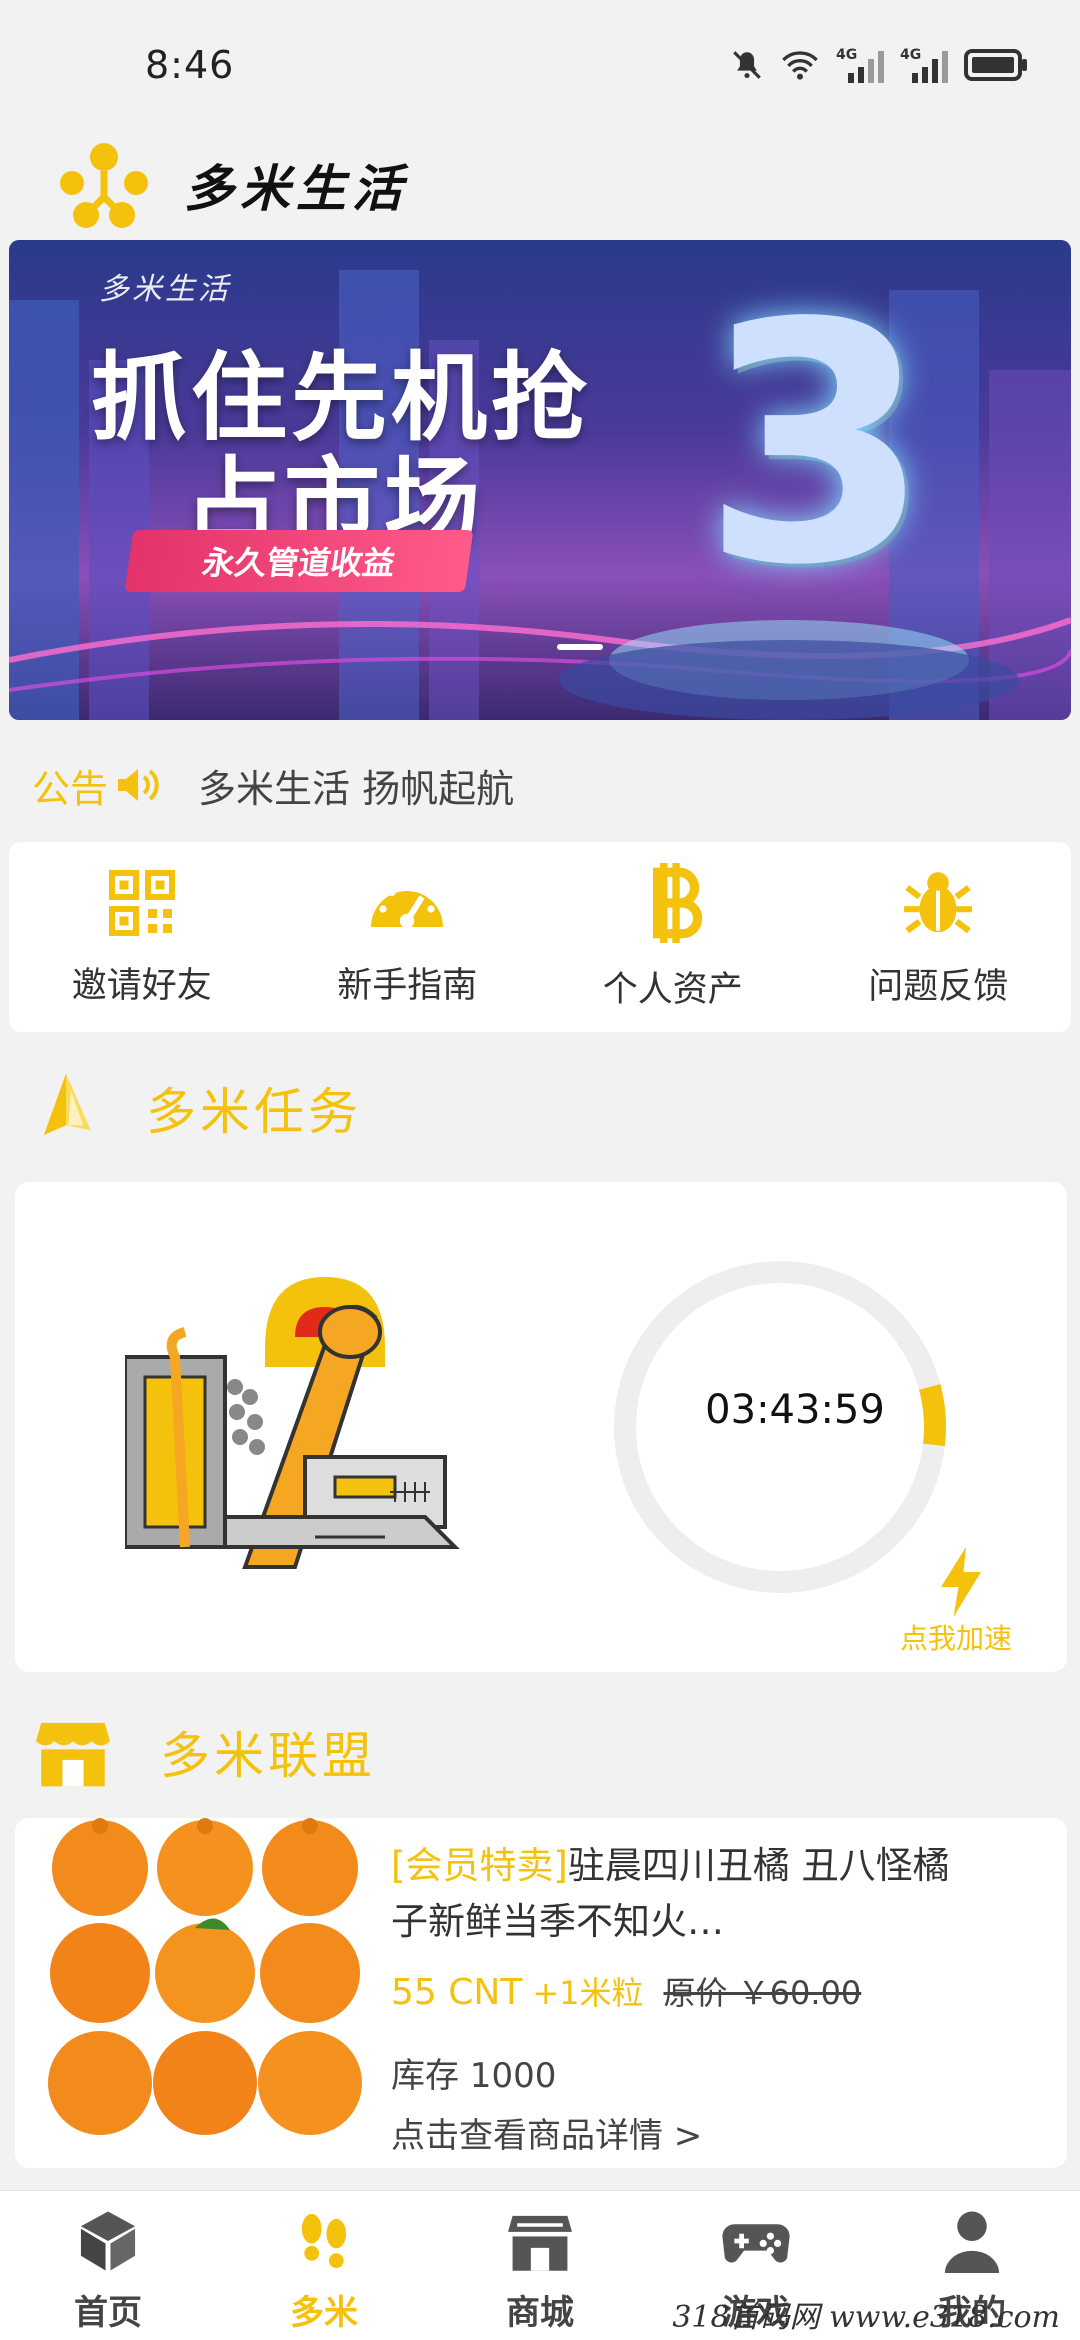 This screenshot has height=2340, width=1080. Describe the element at coordinates (407, 985) in the screenshot. I see `shortcut-label: 新手指南` at that location.